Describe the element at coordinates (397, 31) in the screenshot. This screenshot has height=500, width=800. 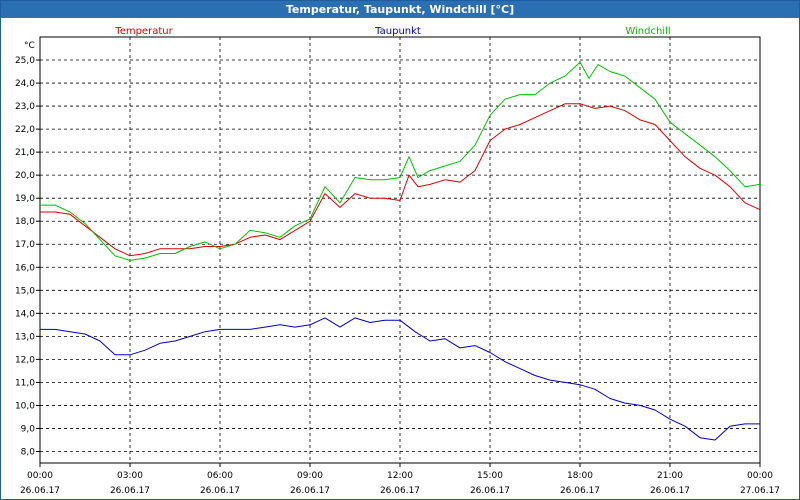
I see `legend-taupunkt: Taupunkt` at that location.